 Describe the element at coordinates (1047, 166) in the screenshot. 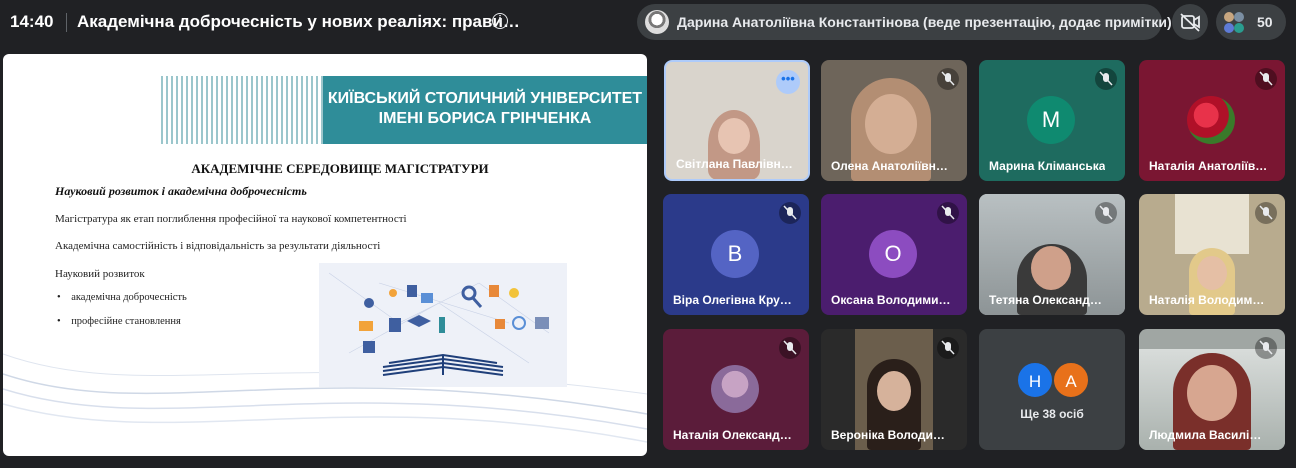

I see `participant-name: Марина Кліманська` at that location.